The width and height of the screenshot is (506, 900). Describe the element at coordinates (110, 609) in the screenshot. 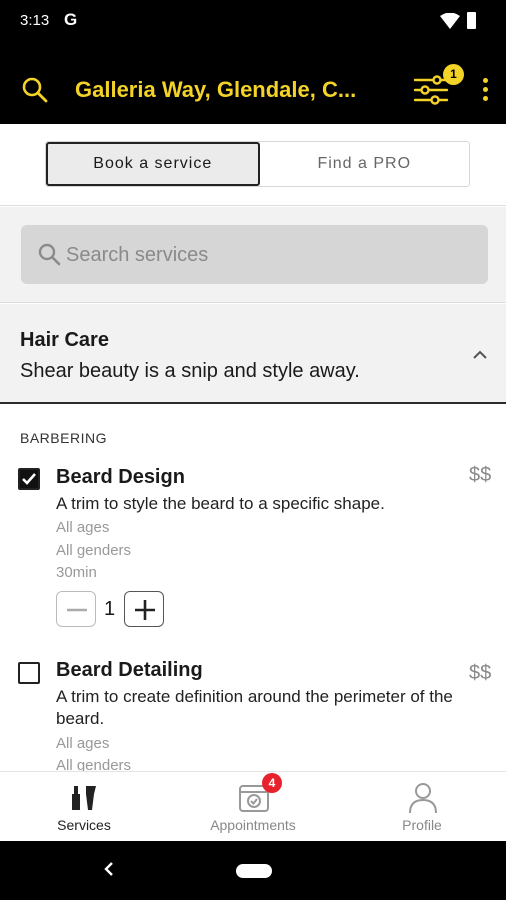

I see `quantity-value: 1` at that location.